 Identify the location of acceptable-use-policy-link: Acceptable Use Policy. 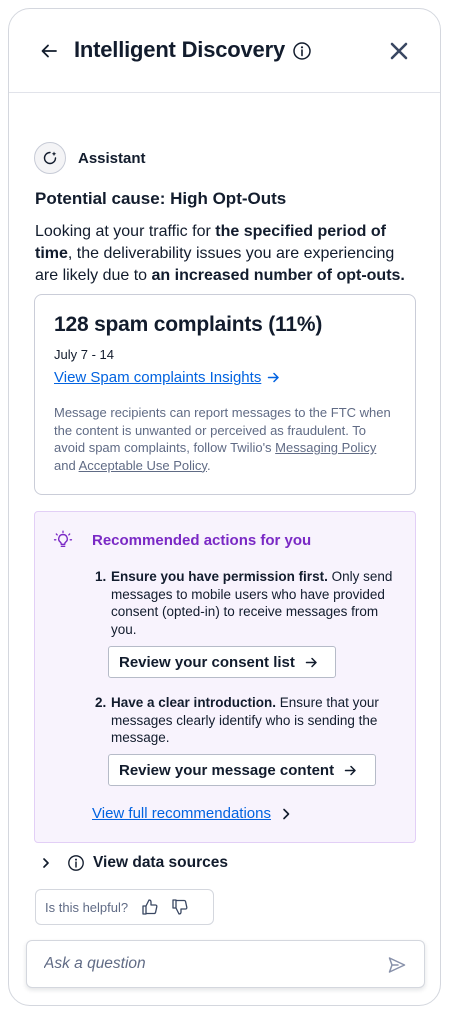
(143, 465).